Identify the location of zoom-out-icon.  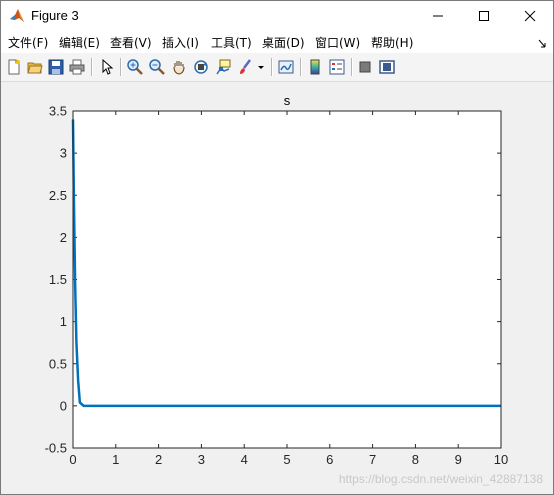
(157, 67).